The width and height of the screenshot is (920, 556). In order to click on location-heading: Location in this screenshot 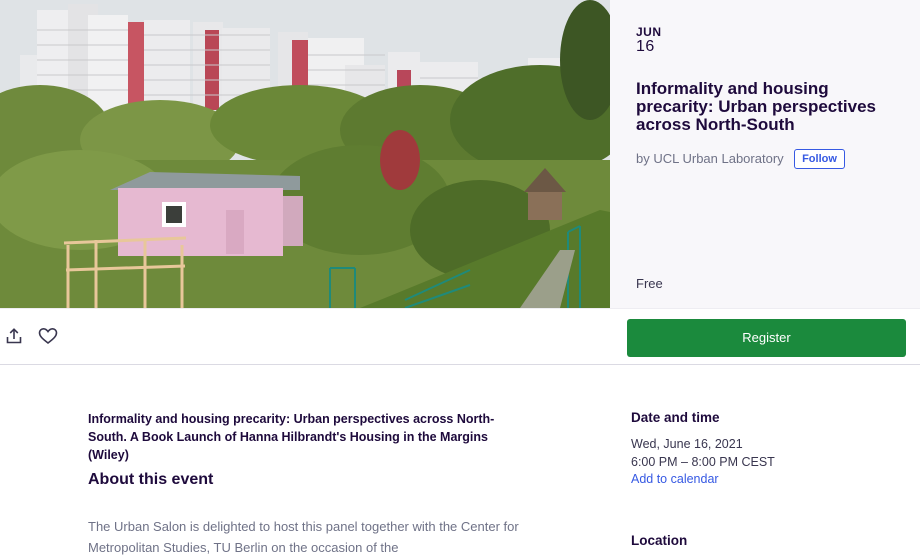, I will do `click(659, 540)`.